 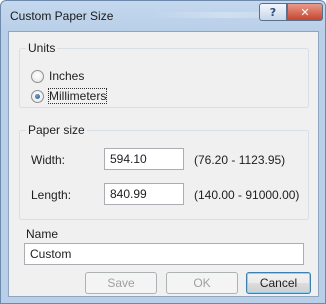 What do you see at coordinates (56, 130) in the screenshot?
I see `paper-size-legend: Paper size` at bounding box center [56, 130].